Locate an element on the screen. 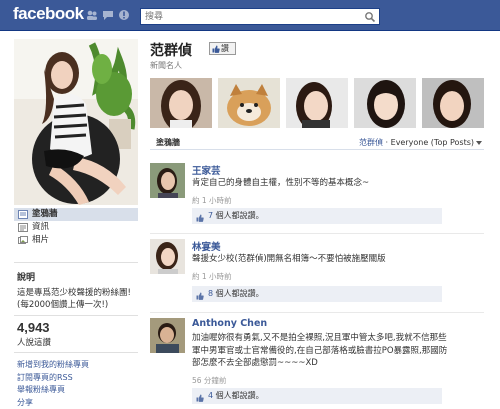  search-box is located at coordinates (260, 16).